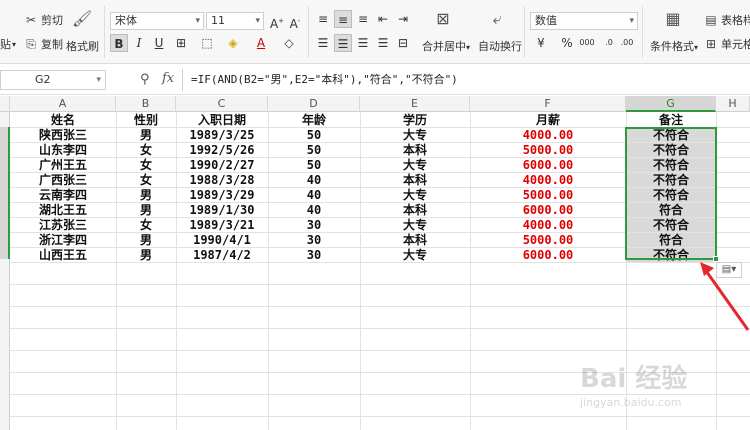 The image size is (750, 430). What do you see at coordinates (222, 225) in the screenshot?
I see `cell-date: 1989/3/21` at bounding box center [222, 225].